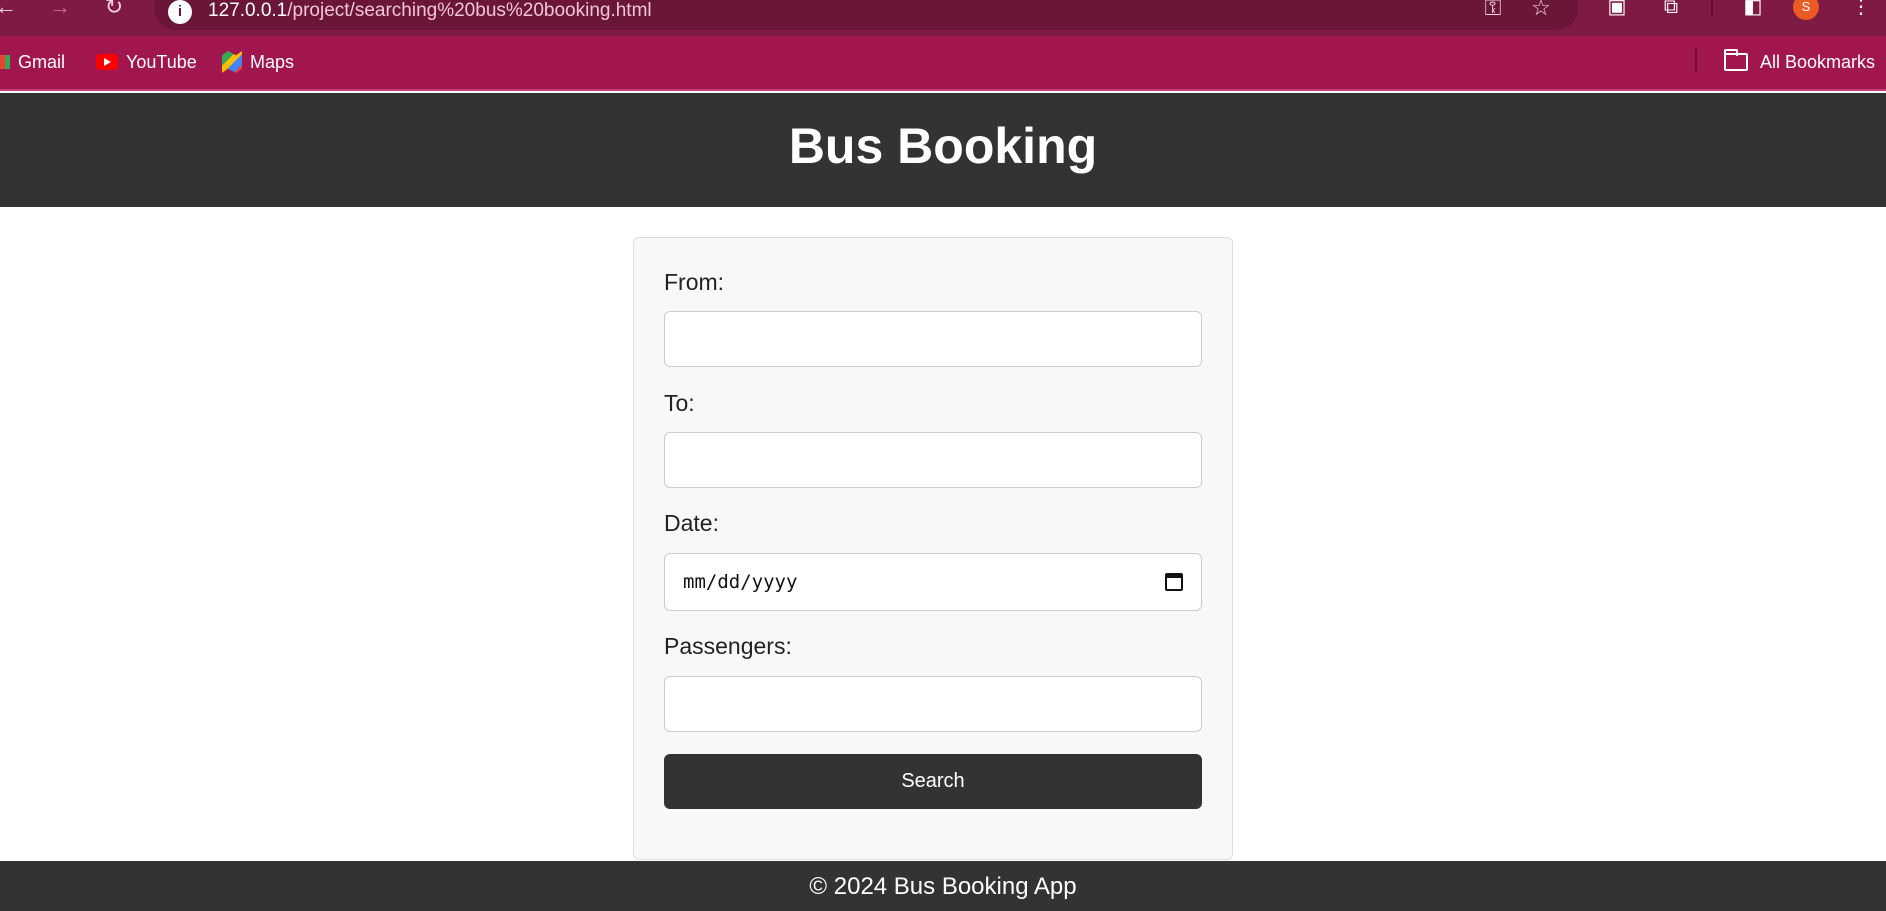  I want to click on back-icon: ←, so click(9, 10).